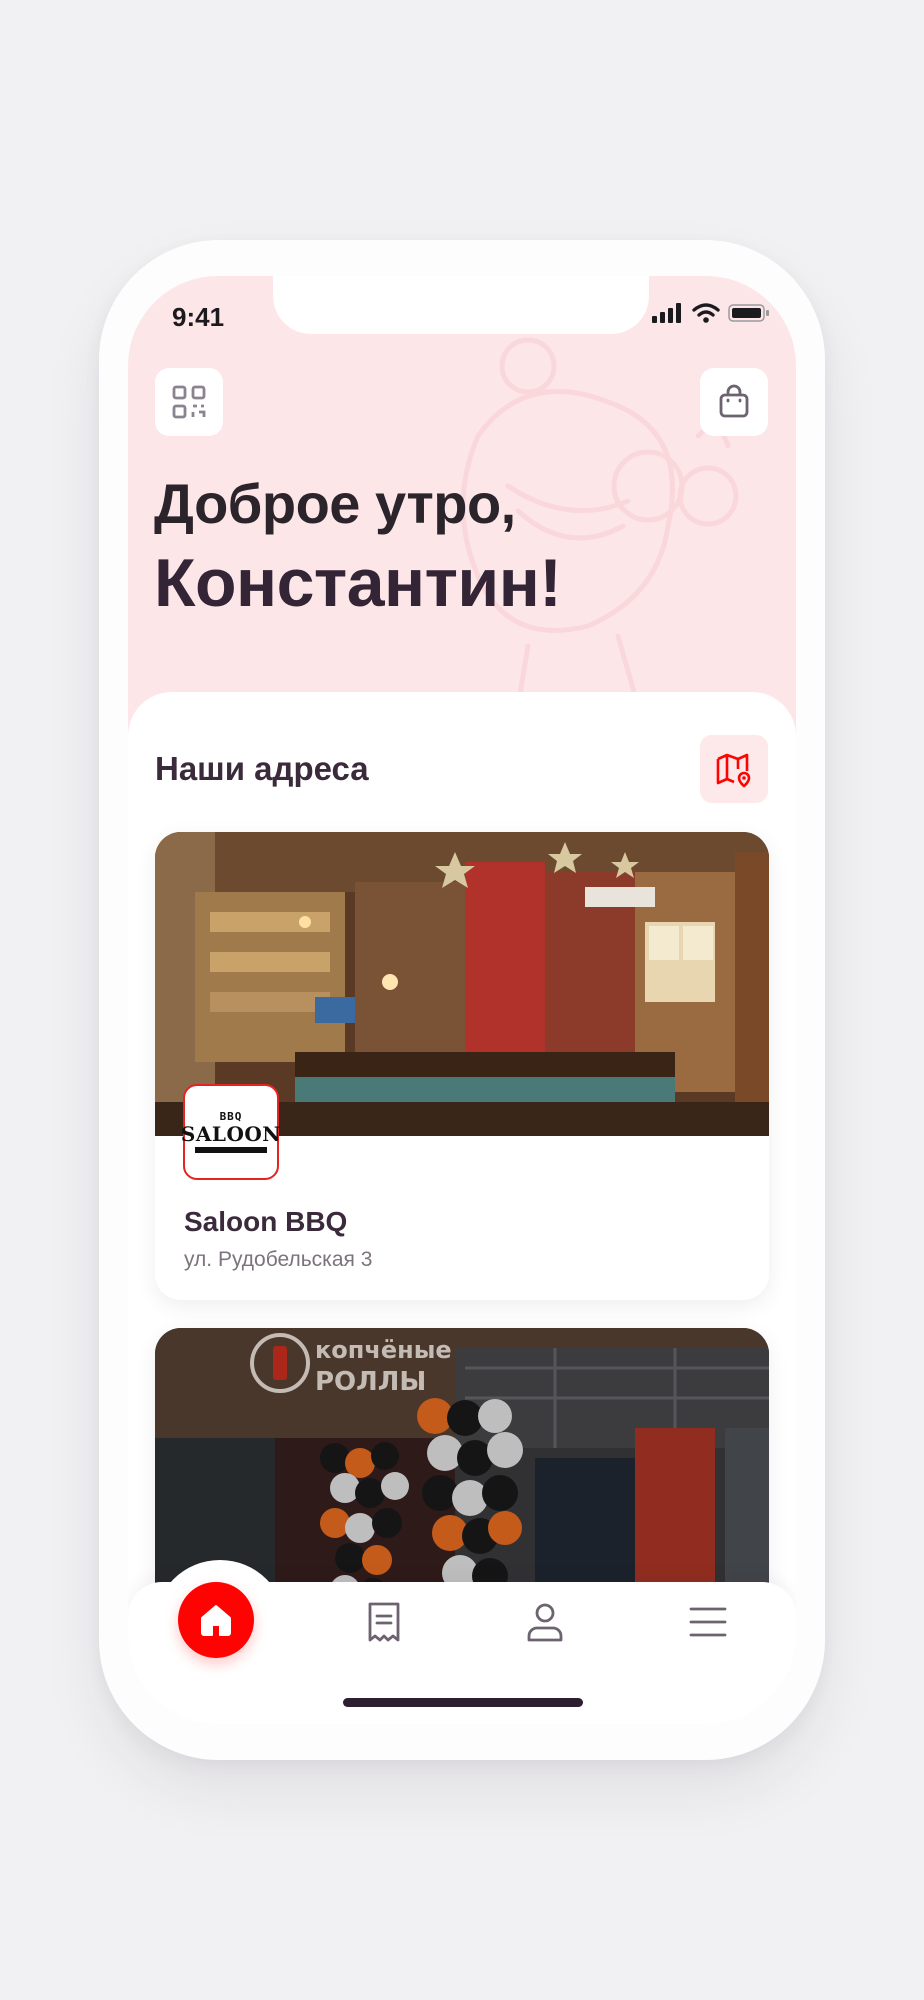 This screenshot has height=2000, width=924. I want to click on wifi-icon, so click(706, 313).